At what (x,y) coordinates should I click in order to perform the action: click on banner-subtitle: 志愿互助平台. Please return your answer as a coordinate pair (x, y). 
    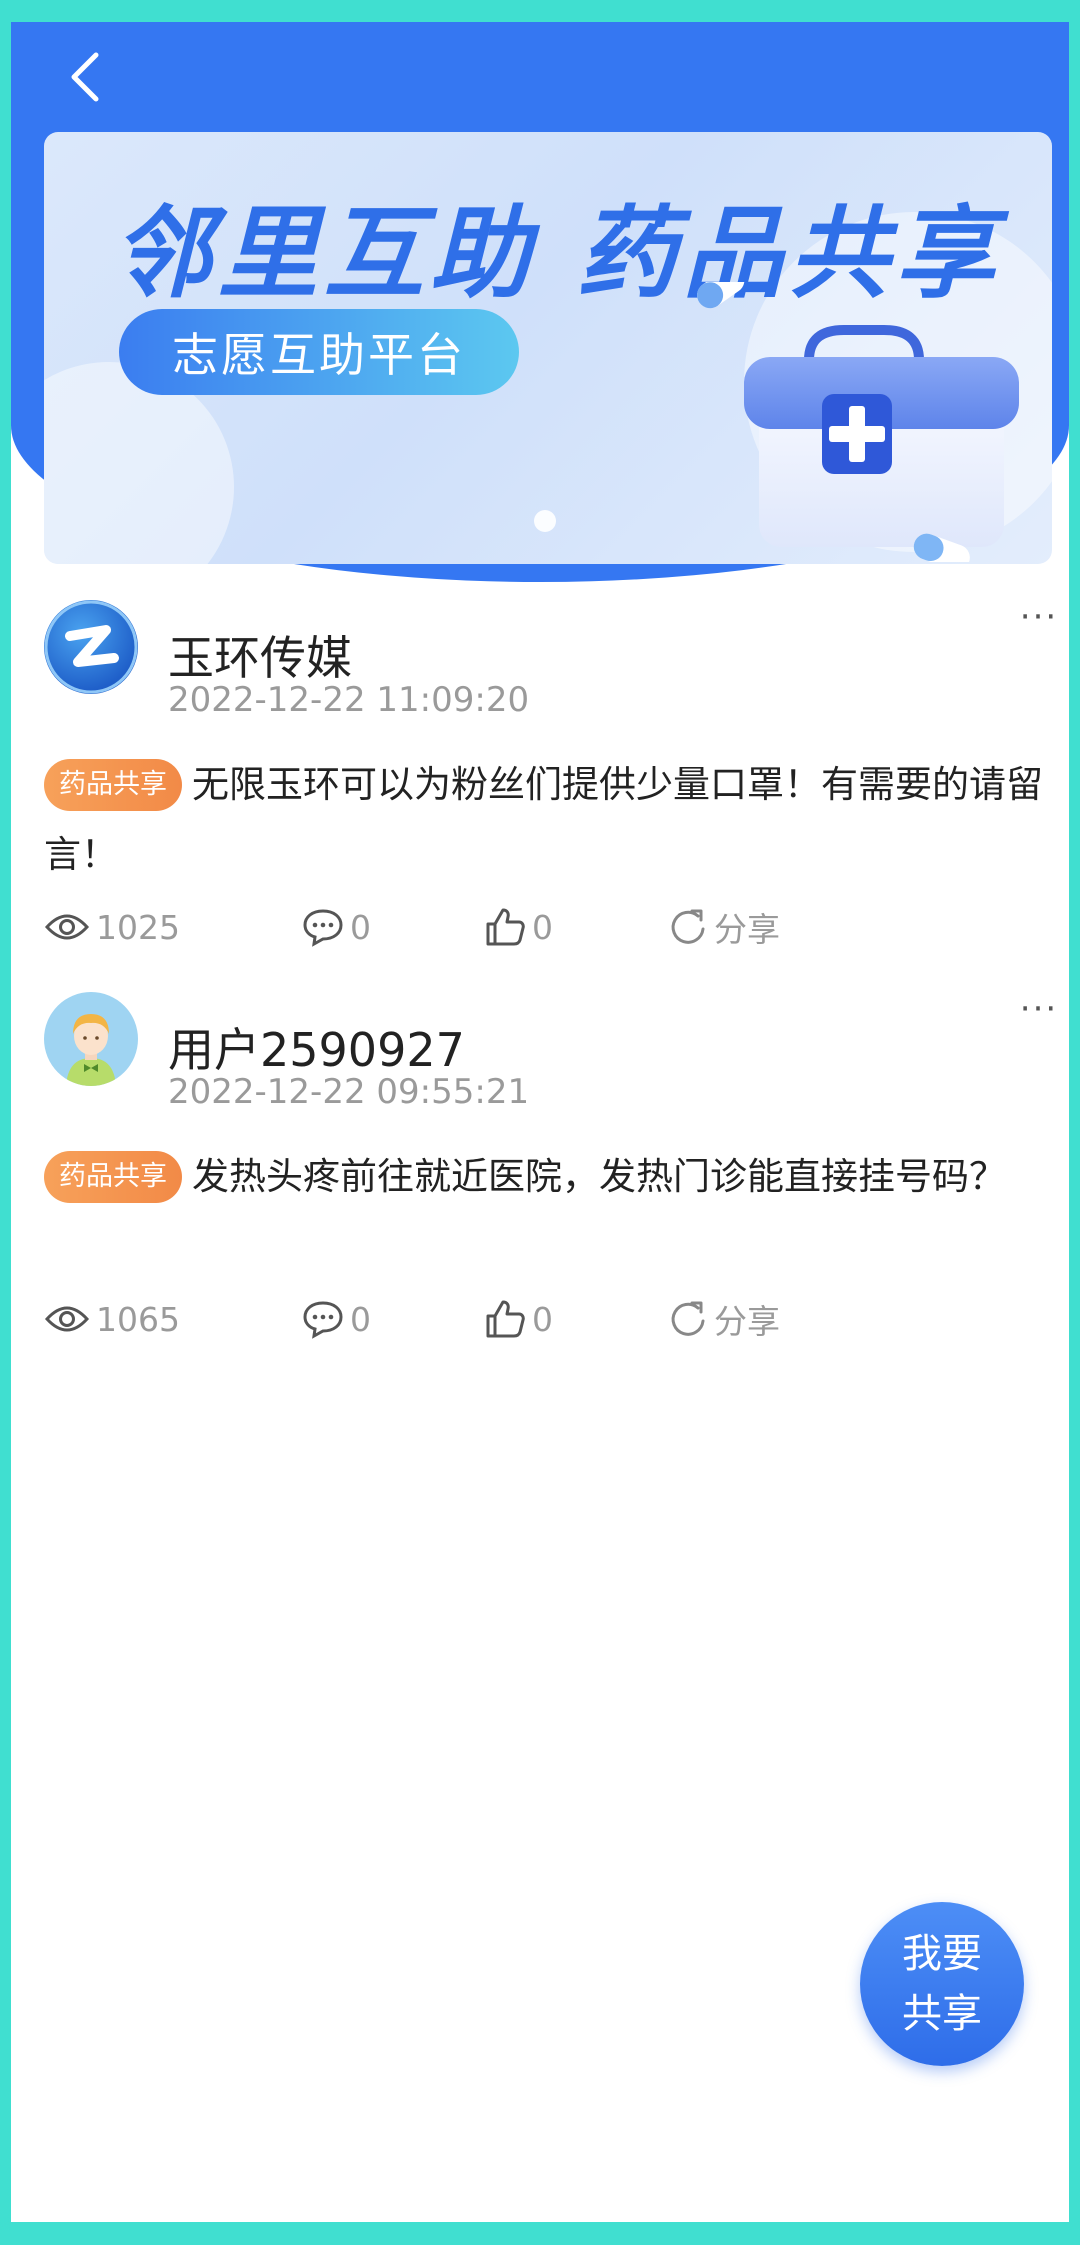
    Looking at the image, I should click on (319, 352).